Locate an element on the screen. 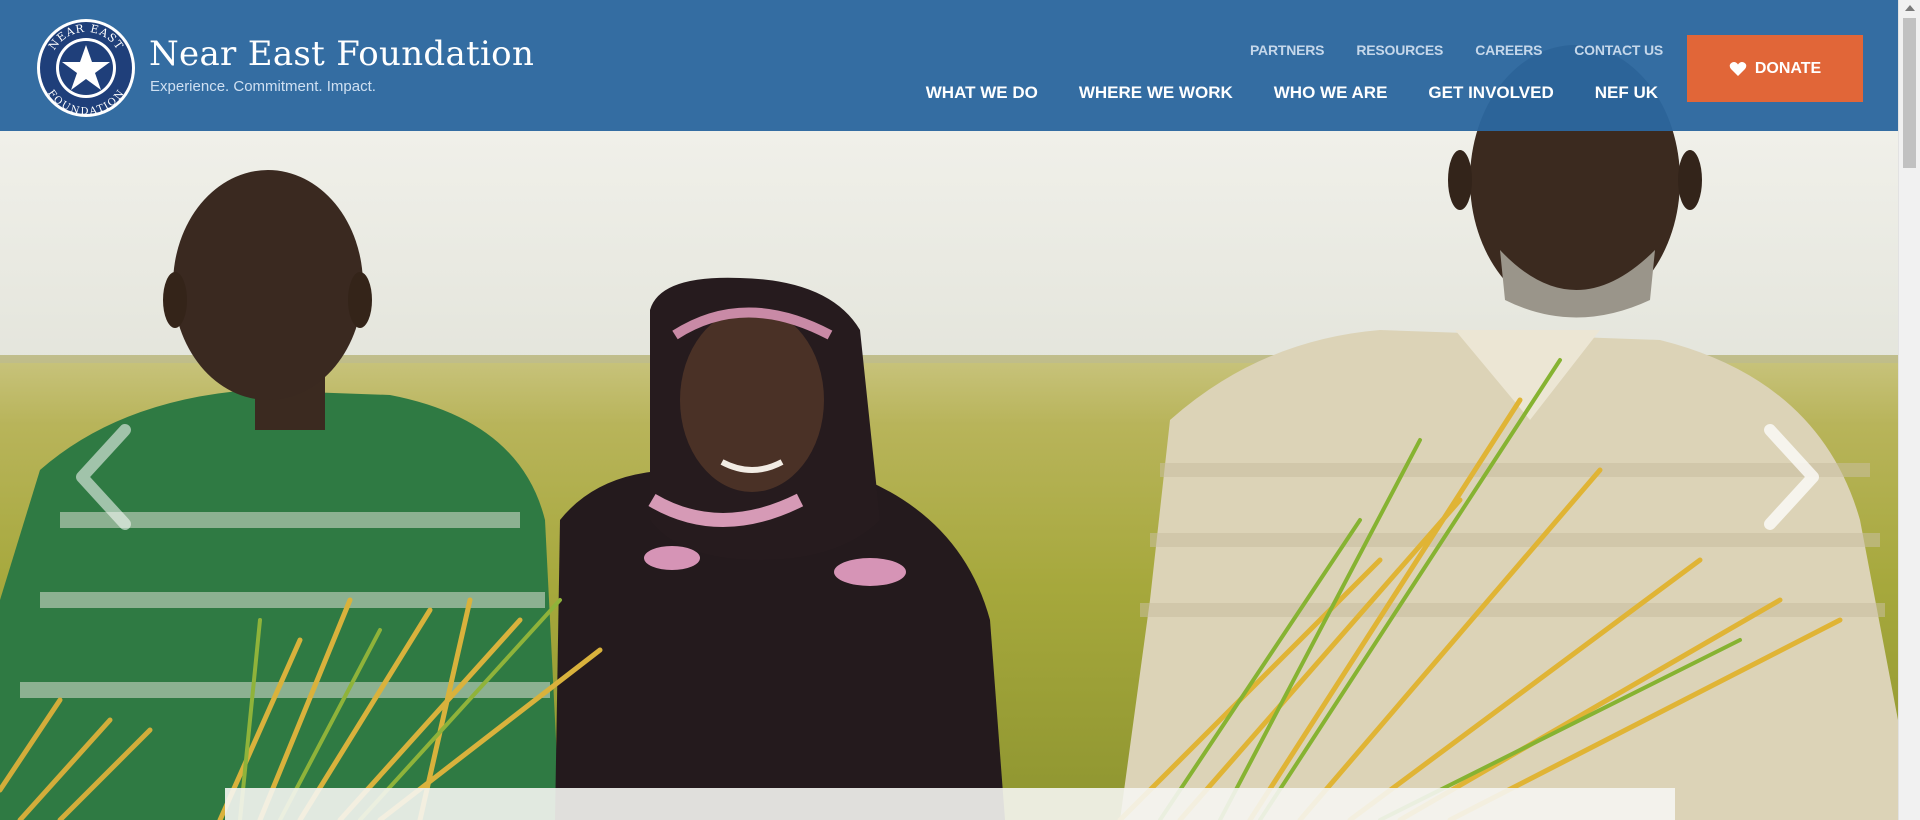  utility-nav: PARTNERS RESOURCES CAREERS CONTACT US is located at coordinates (1440, 50).